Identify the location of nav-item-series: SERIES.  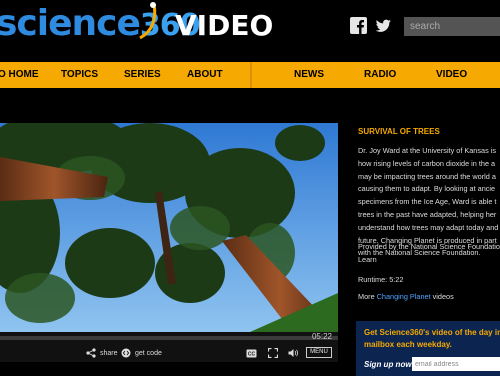
(142, 75).